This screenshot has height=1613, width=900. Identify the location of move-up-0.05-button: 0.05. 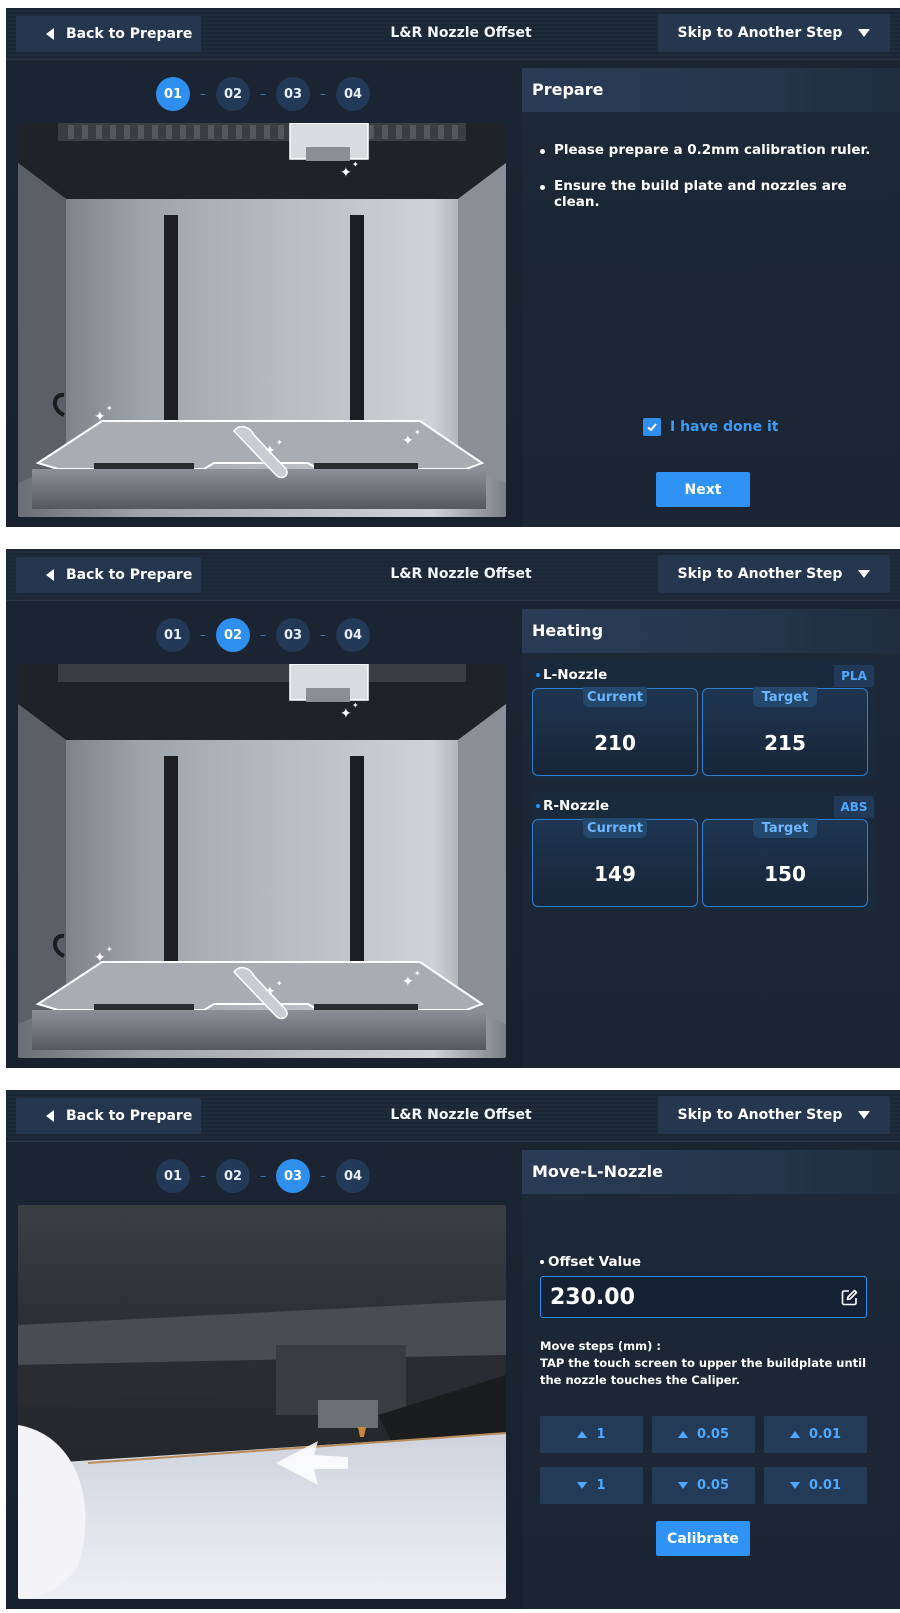
(703, 1434).